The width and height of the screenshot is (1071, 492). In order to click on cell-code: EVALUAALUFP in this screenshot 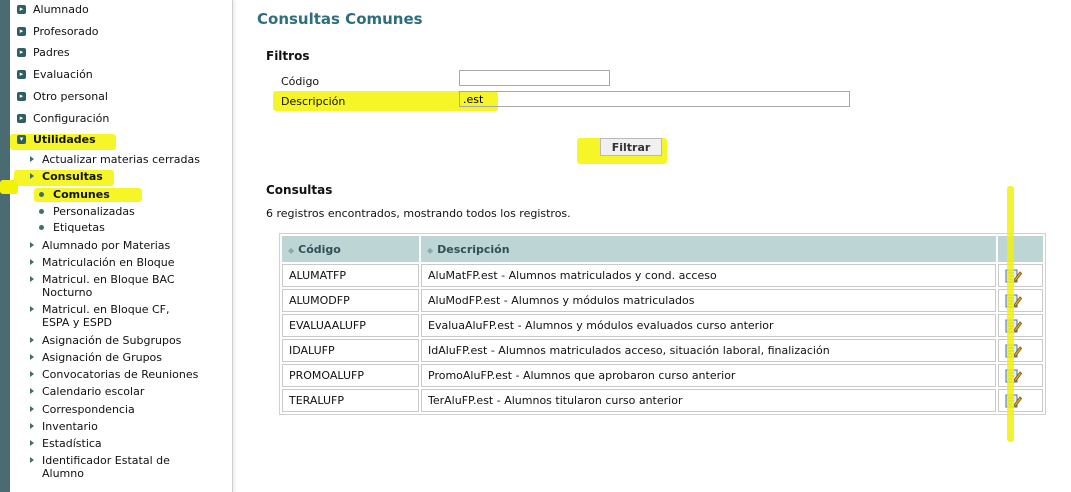, I will do `click(350, 325)`.